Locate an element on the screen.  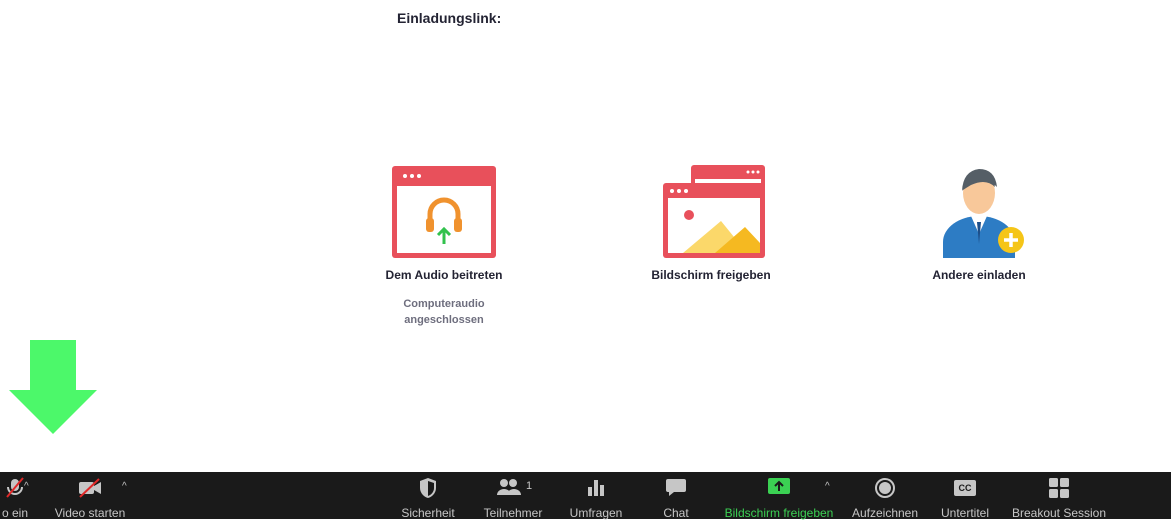
share-screen-icon is located at coordinates (714, 211).